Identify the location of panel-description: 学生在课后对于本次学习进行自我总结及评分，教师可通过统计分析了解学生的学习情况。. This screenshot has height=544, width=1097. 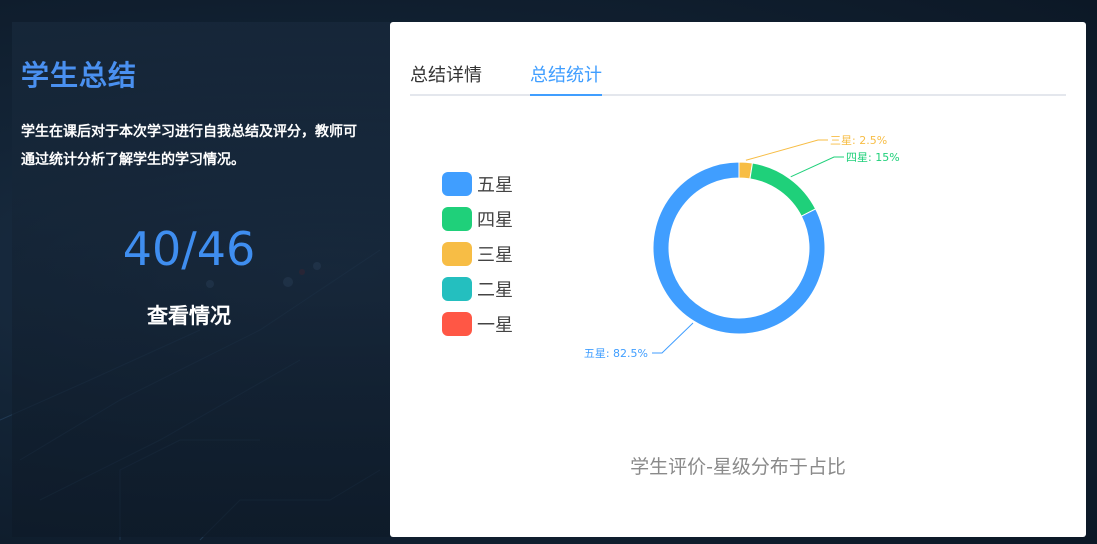
(189, 146).